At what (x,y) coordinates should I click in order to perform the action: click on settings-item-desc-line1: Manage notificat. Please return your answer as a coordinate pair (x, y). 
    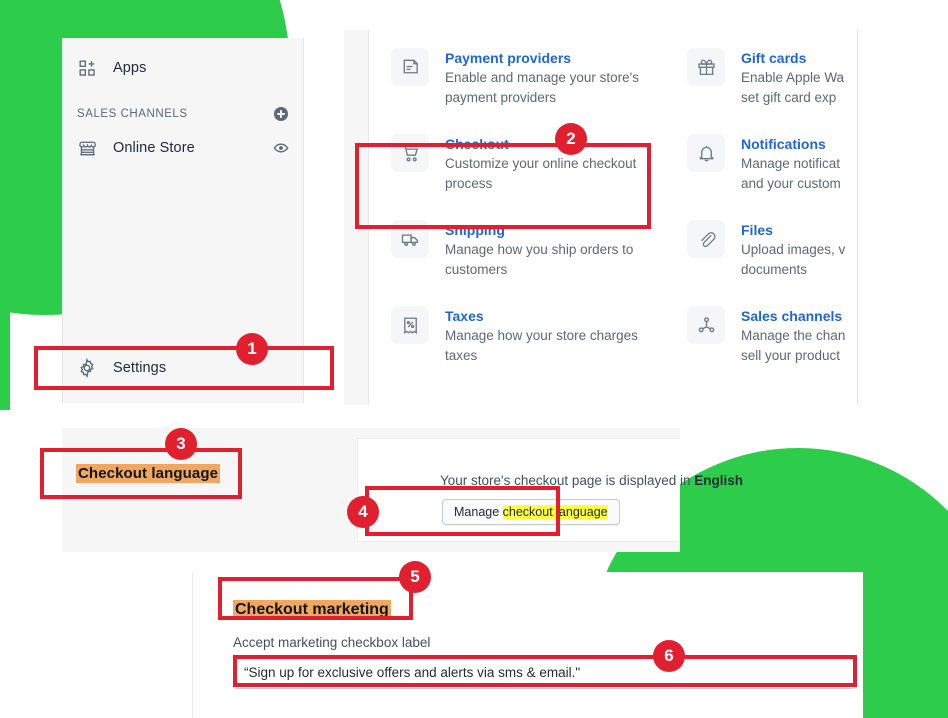
    Looking at the image, I should click on (791, 163).